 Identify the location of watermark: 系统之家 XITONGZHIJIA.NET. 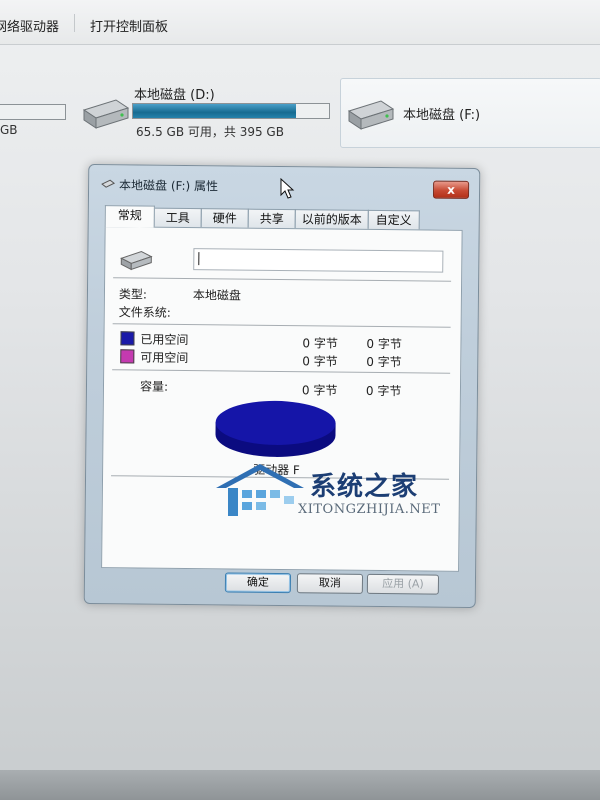
(325, 494).